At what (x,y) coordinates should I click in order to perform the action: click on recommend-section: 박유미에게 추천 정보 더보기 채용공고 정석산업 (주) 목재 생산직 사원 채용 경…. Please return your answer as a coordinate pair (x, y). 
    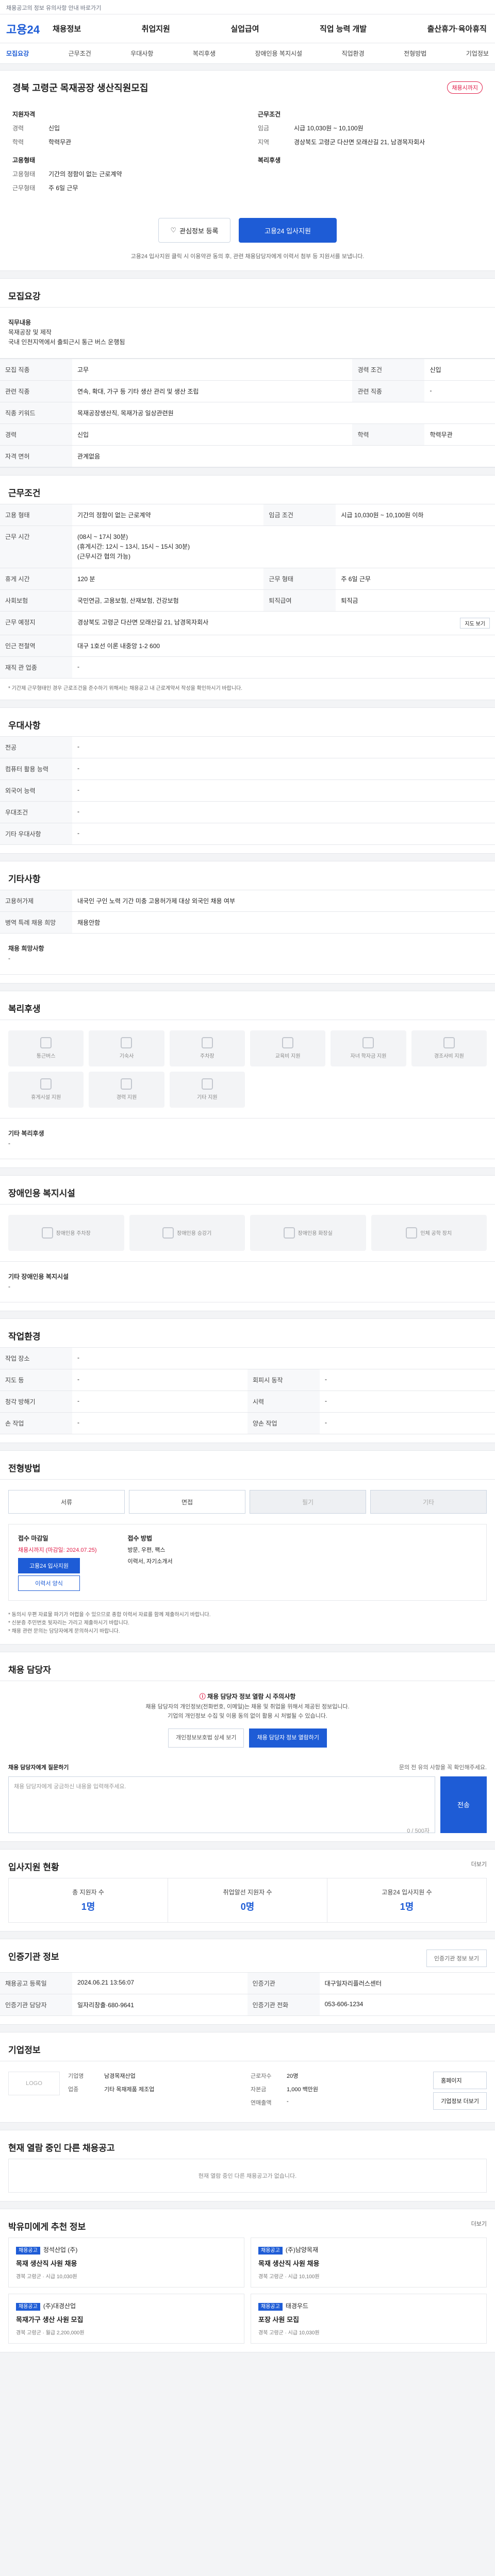
    Looking at the image, I should click on (247, 2280).